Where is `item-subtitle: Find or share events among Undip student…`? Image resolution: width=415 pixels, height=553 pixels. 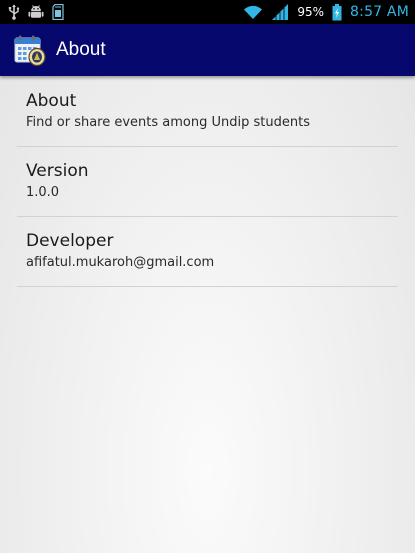 item-subtitle: Find or share events among Undip student… is located at coordinates (168, 122).